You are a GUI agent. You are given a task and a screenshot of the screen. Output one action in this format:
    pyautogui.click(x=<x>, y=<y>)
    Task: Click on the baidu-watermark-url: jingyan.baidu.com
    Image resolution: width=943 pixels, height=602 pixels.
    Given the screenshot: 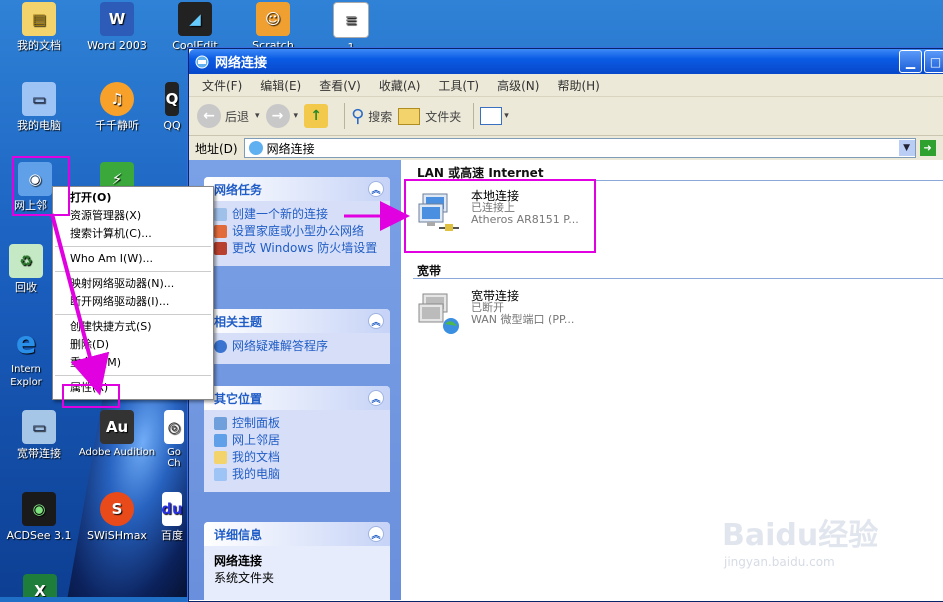 What is the action you would take?
    pyautogui.click(x=779, y=562)
    